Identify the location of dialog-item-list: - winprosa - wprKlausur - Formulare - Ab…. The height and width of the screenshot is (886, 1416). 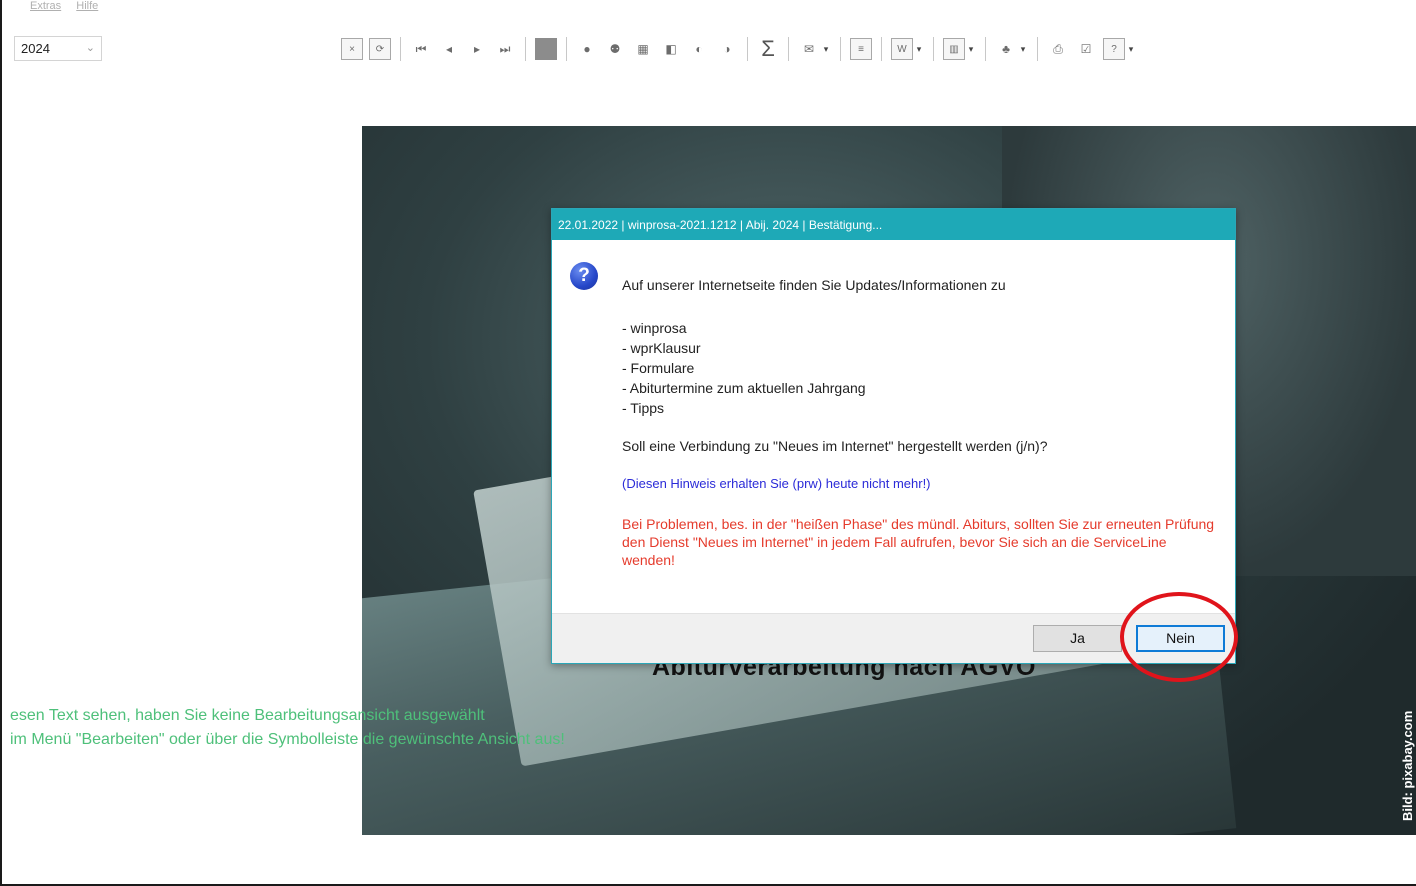
(744, 368).